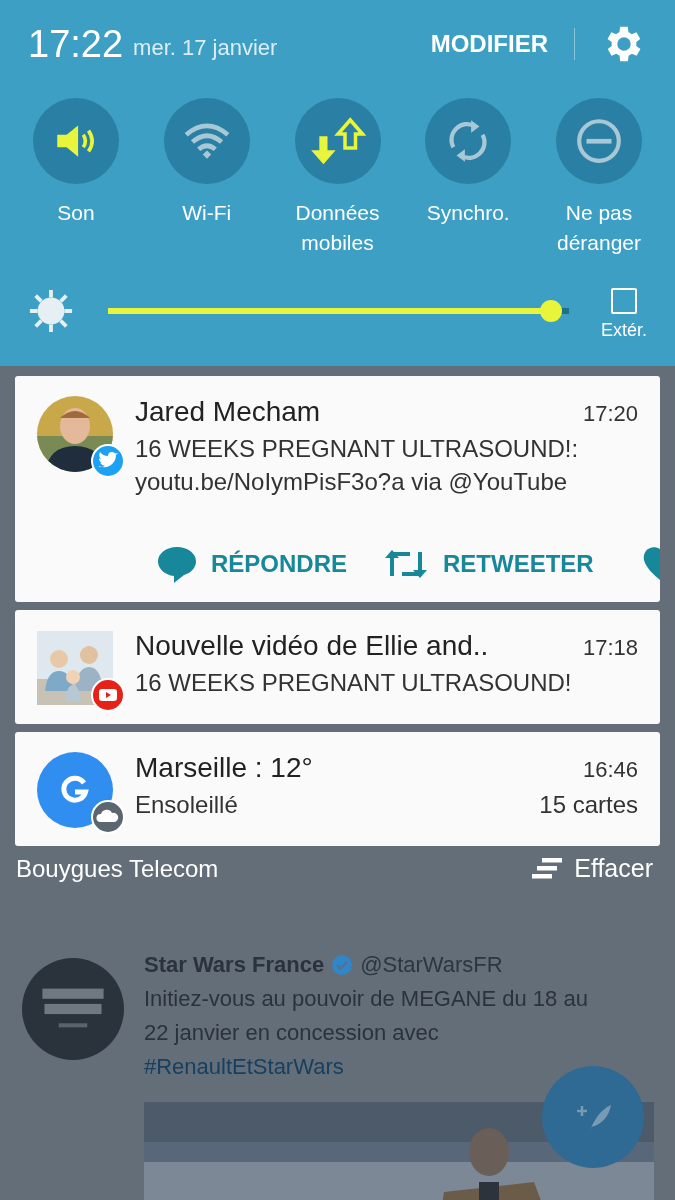 The image size is (675, 1200). Describe the element at coordinates (108, 817) in the screenshot. I see `cloud-icon` at that location.